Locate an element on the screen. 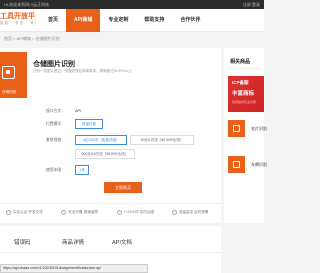  clock-icon is located at coordinates (119, 212).